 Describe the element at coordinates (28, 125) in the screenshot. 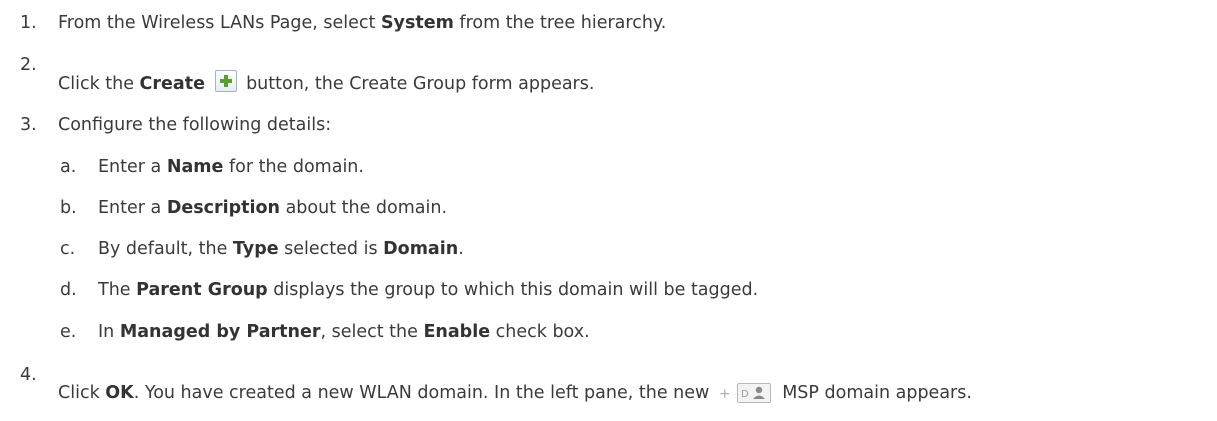

I see `step-3-number: 3.` at that location.